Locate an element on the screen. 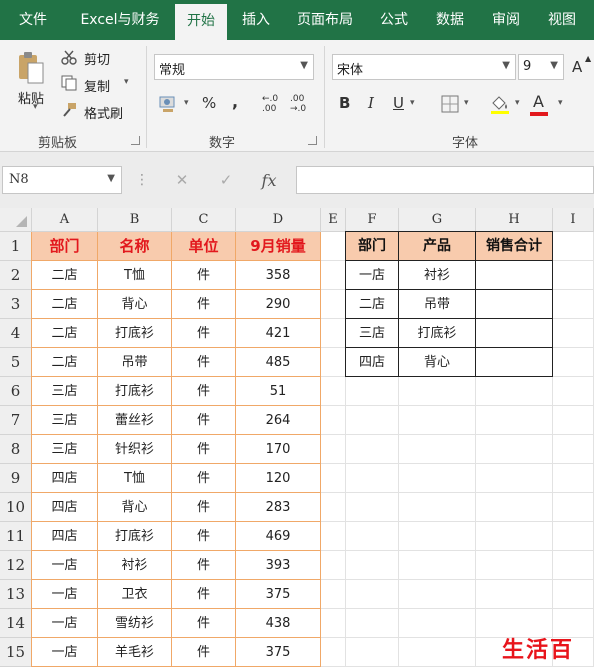 Image resolution: width=594 pixels, height=667 pixels. column-header-i: I is located at coordinates (573, 220).